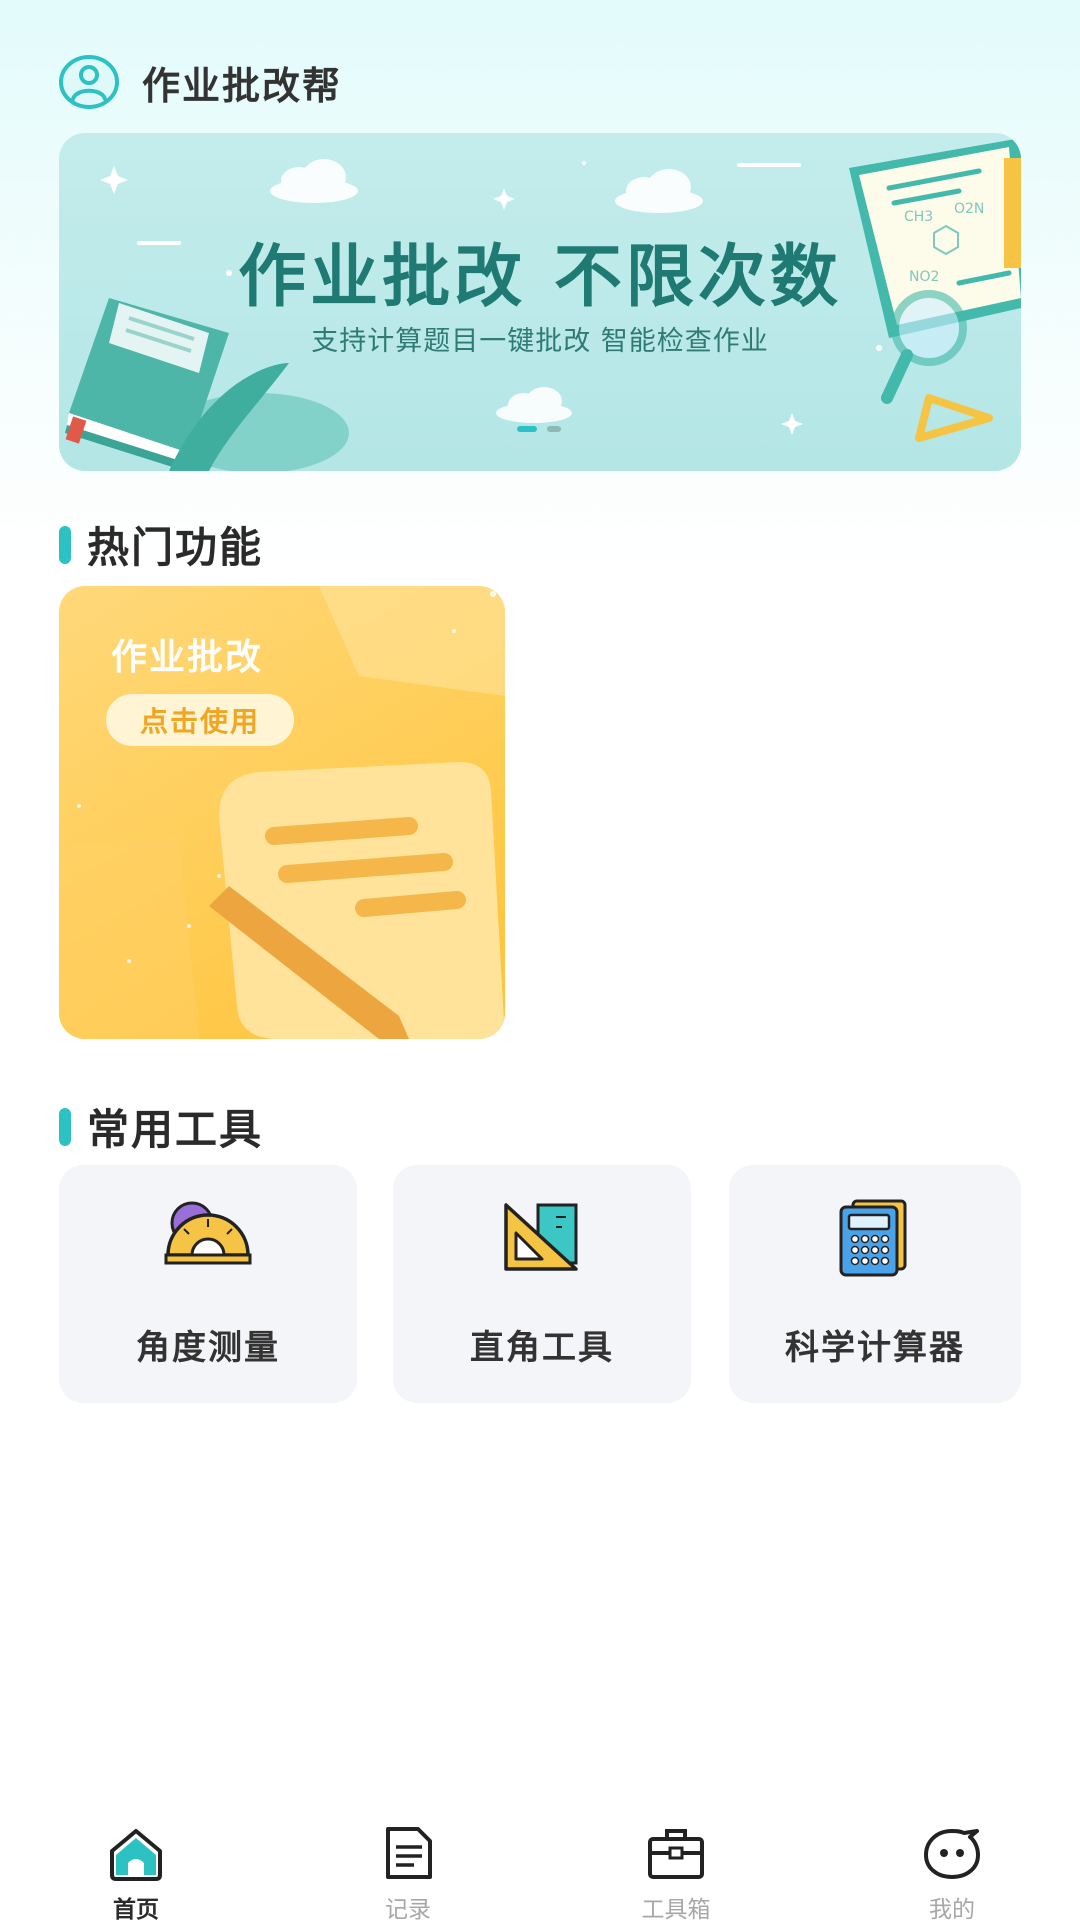 This screenshot has height=1920, width=1080. I want to click on calculator-icon, so click(873, 1238).